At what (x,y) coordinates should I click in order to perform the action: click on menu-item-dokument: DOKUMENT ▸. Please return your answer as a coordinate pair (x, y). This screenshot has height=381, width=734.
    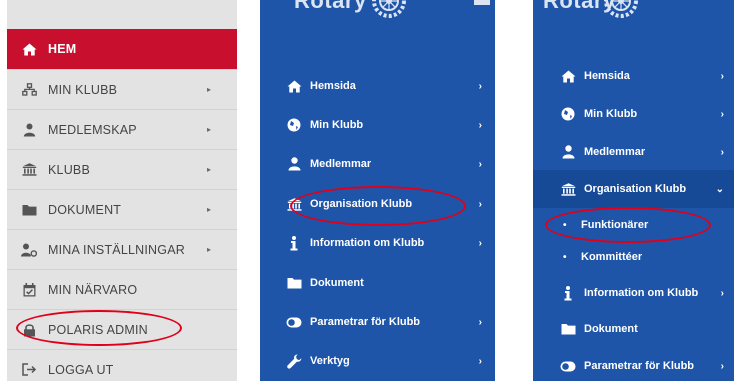
    Looking at the image, I should click on (122, 209).